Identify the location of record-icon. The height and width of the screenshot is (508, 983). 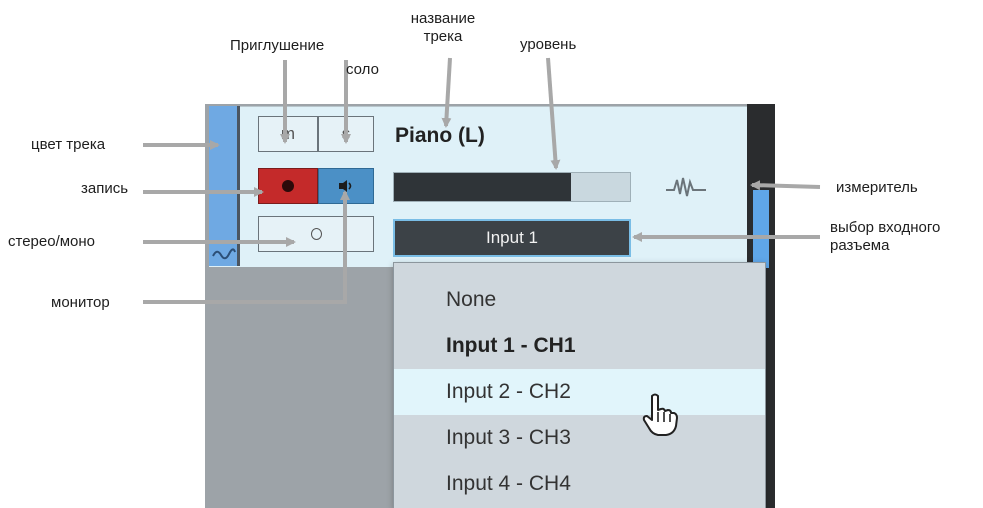
(288, 186).